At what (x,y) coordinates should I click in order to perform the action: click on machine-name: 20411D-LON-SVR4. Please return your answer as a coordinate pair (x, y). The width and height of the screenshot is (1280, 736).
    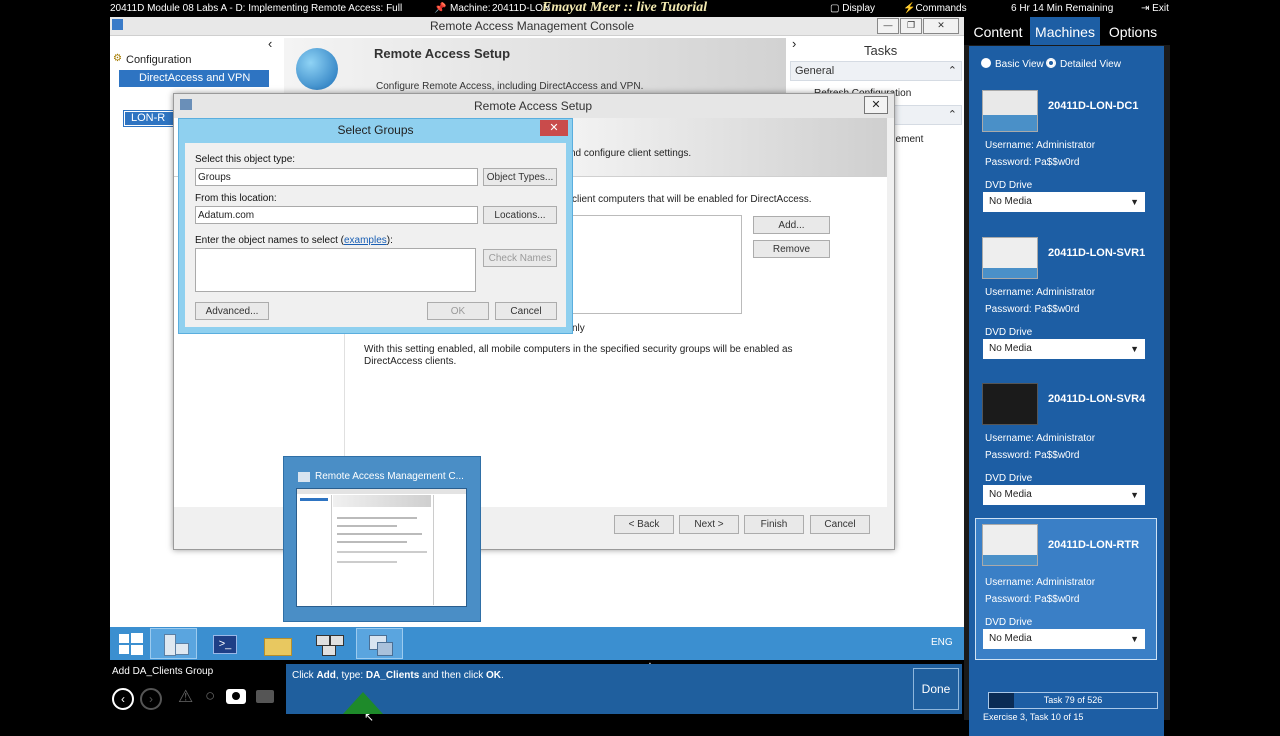
    Looking at the image, I should click on (1097, 399).